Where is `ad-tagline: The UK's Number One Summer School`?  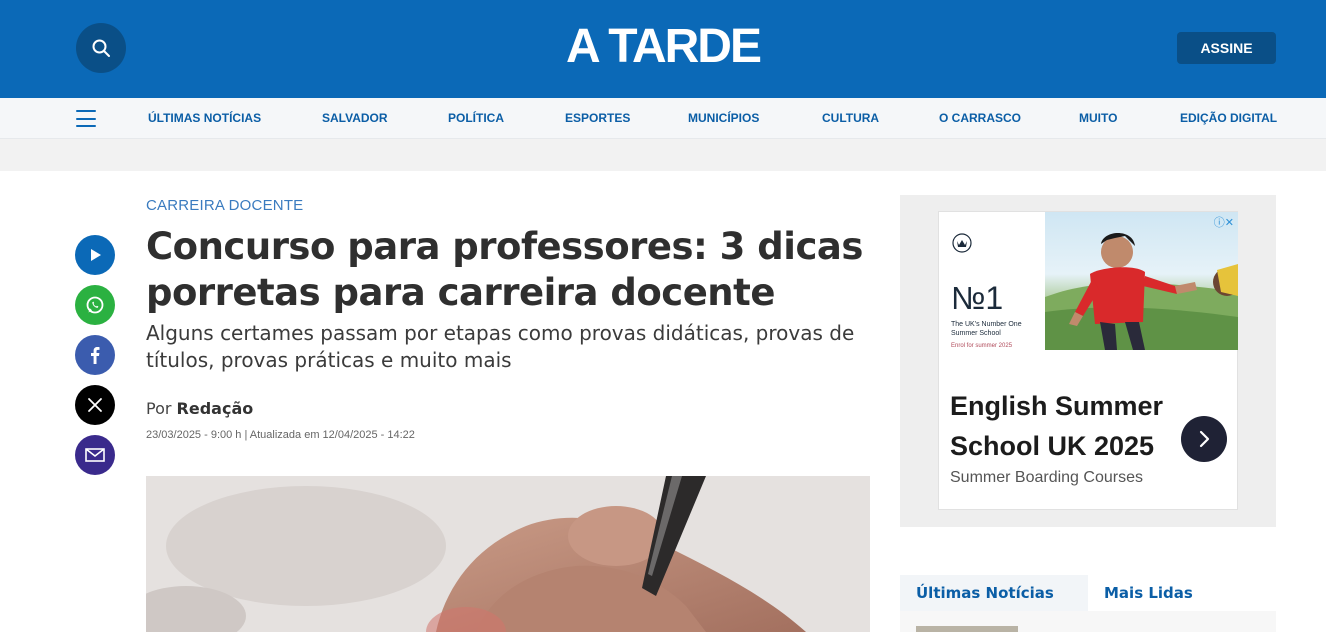
ad-tagline: The UK's Number One Summer School is located at coordinates (986, 329).